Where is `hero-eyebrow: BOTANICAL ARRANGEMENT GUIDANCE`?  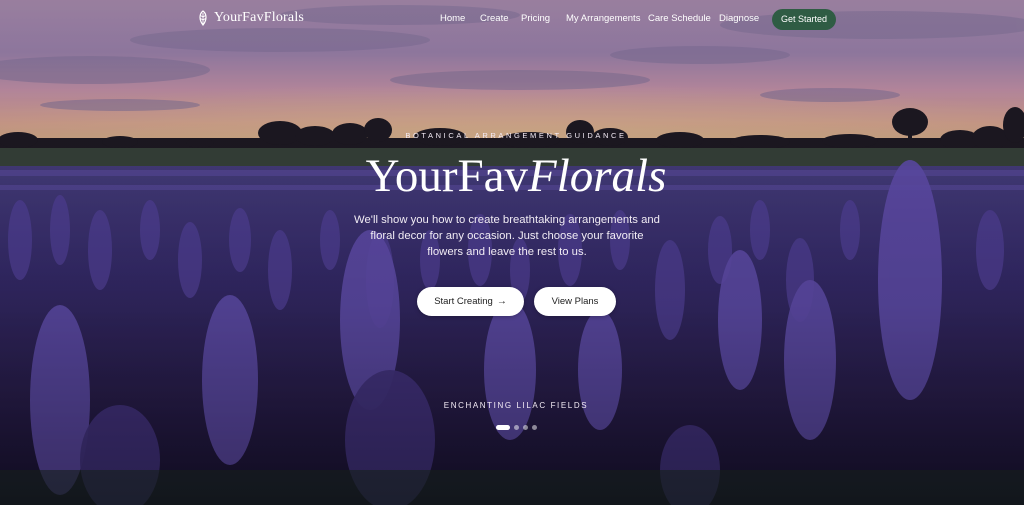
hero-eyebrow: BOTANICAL ARRANGEMENT GUIDANCE is located at coordinates (516, 135).